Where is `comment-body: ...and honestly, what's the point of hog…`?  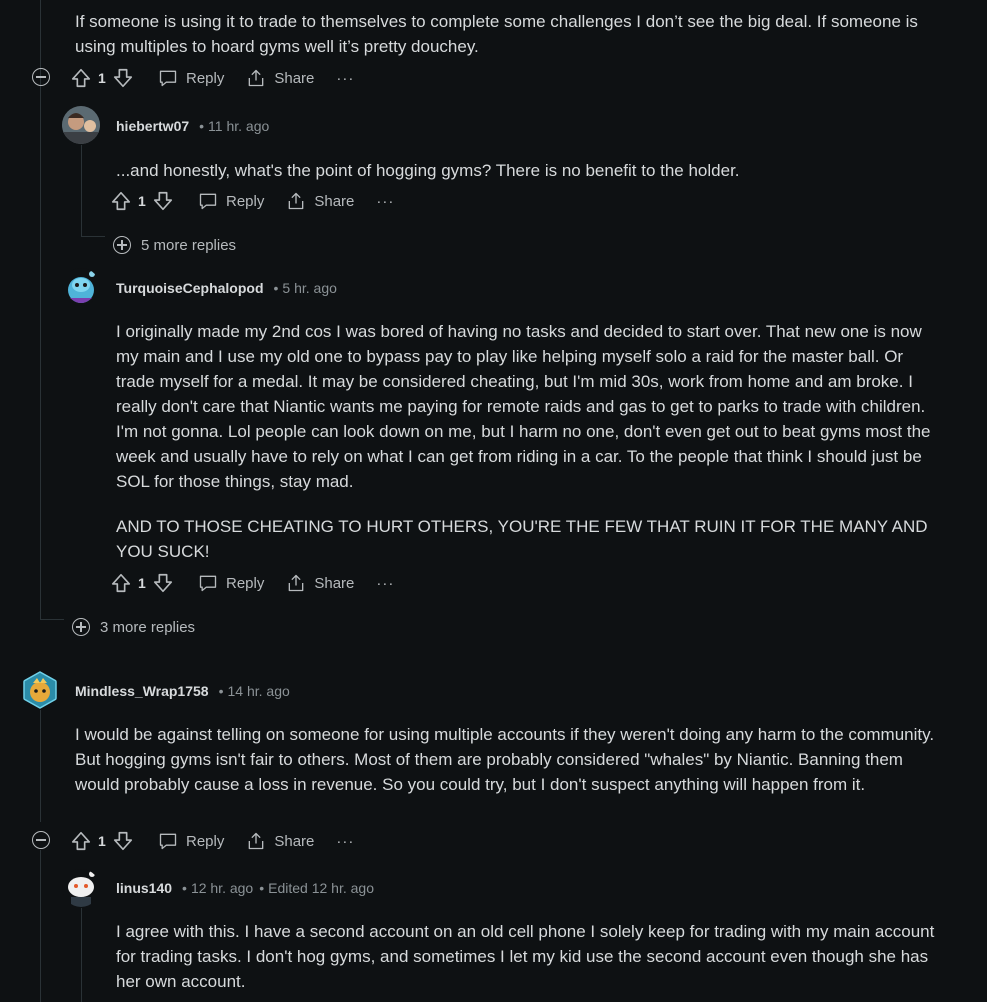 comment-body: ...and honestly, what's the point of hog… is located at coordinates (428, 170).